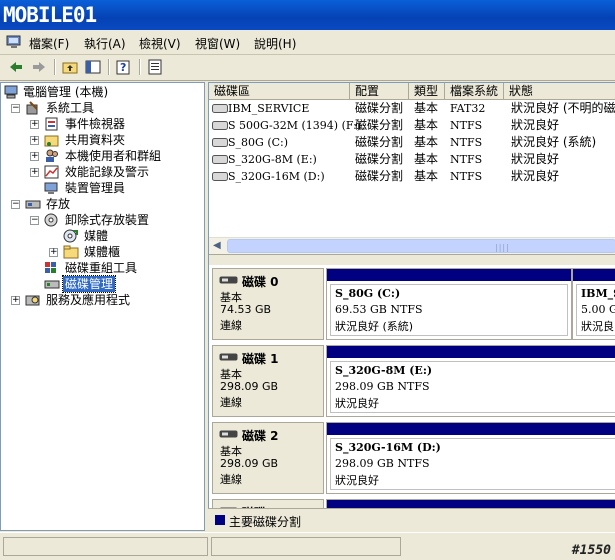  What do you see at coordinates (268, 304) in the screenshot?
I see `disk-0-header: 磁碟 0 基本 74.53 GB 連線` at bounding box center [268, 304].